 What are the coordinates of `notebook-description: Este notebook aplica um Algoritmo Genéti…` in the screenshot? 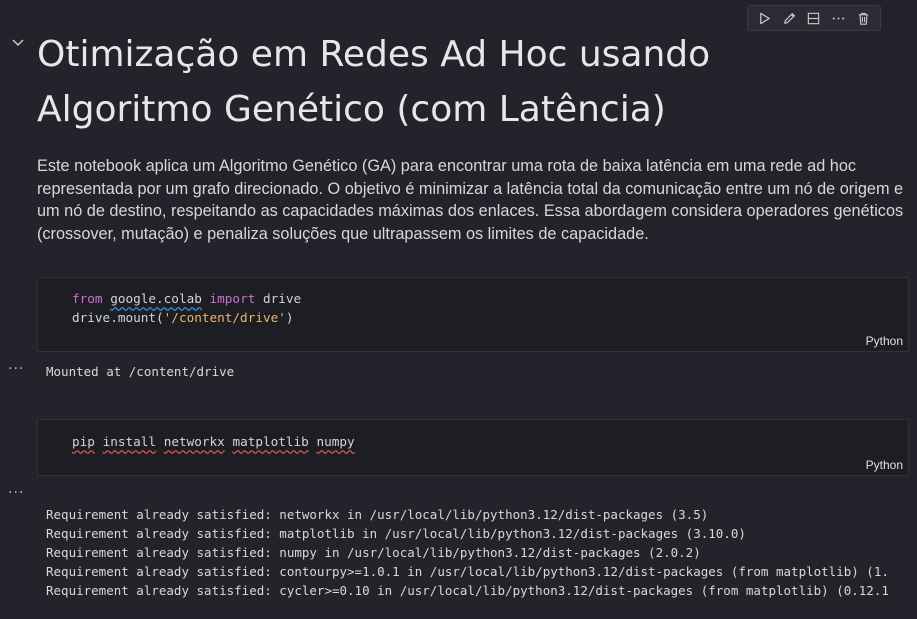 It's located at (470, 200).